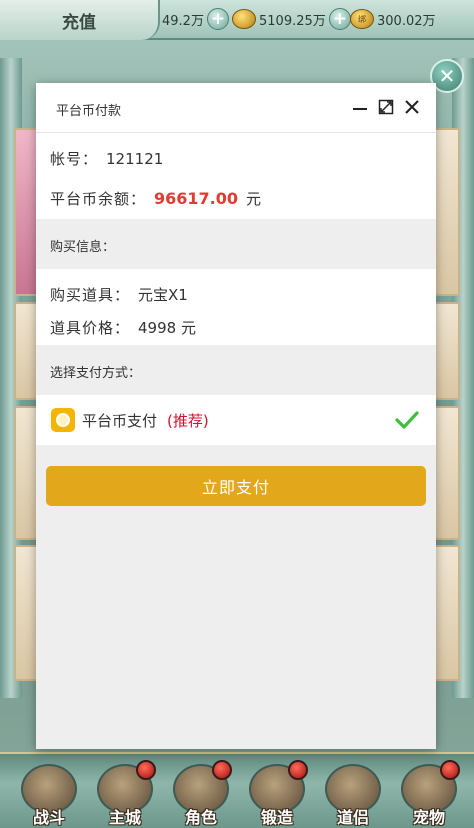 This screenshot has height=828, width=474. I want to click on payment-option-text: 平台币支付 (推荐), so click(145, 420).